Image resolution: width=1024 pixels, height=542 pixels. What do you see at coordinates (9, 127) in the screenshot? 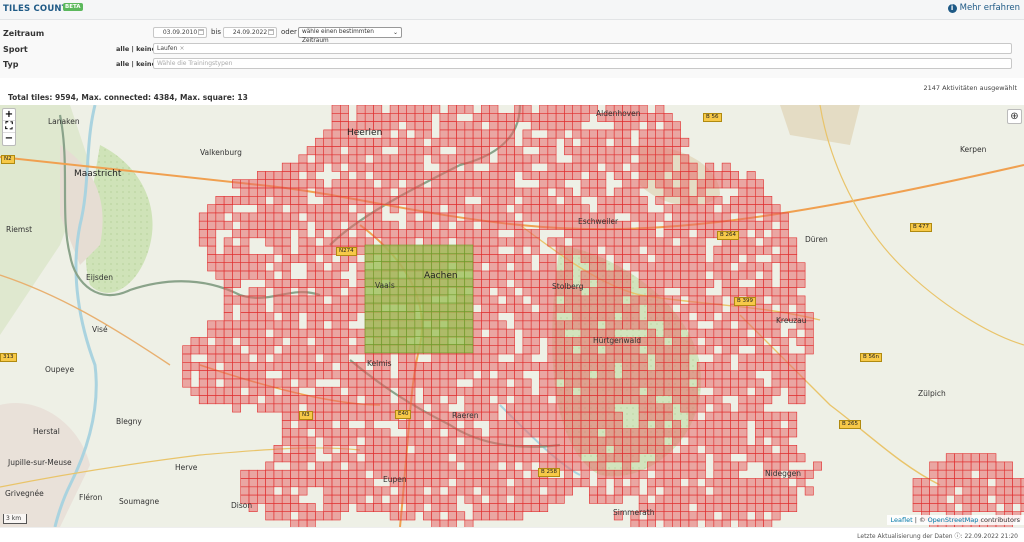
I see `fullscreen-button: ⛶` at bounding box center [9, 127].